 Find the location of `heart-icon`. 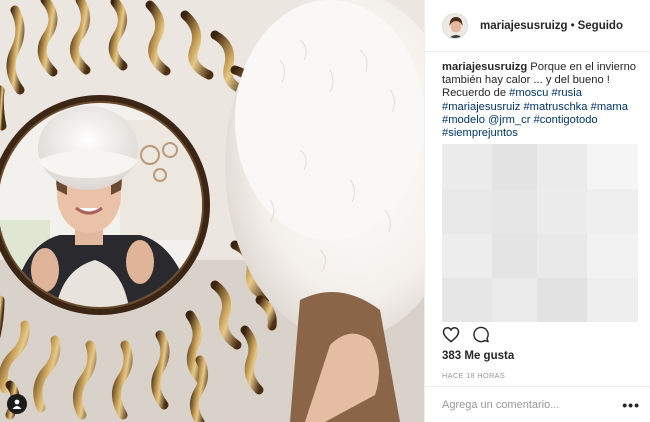

heart-icon is located at coordinates (451, 337).